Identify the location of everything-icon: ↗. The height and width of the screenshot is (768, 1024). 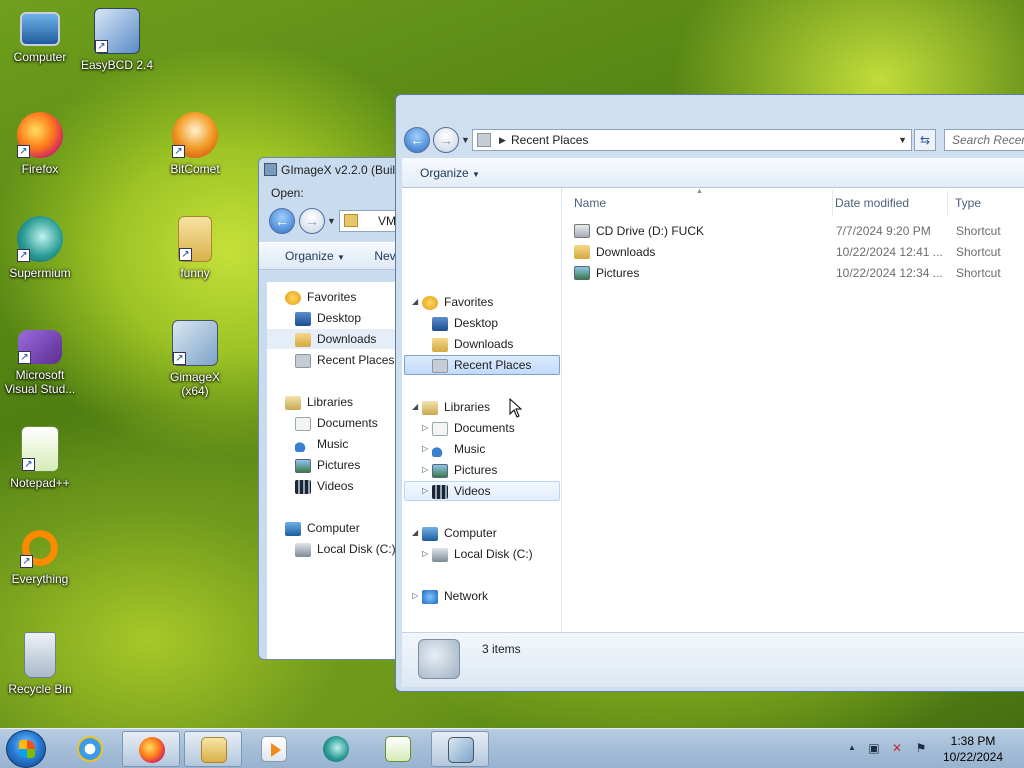
(40, 548).